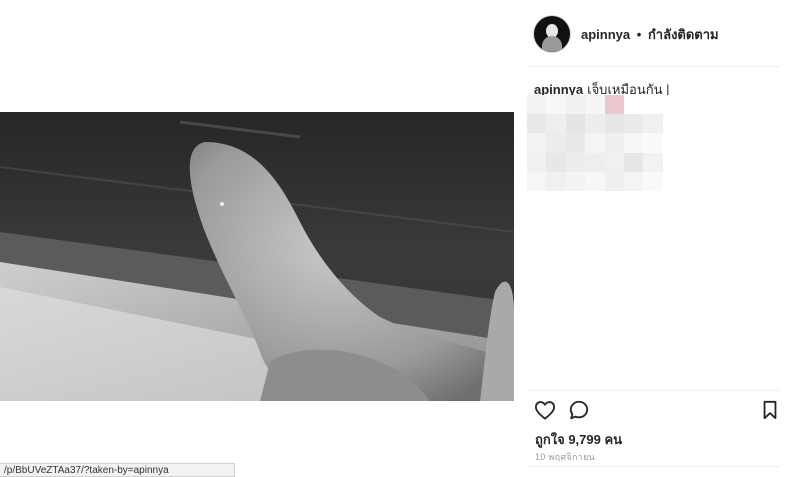 The height and width of the screenshot is (477, 800). What do you see at coordinates (604, 143) in the screenshot?
I see `censored-comment-area` at bounding box center [604, 143].